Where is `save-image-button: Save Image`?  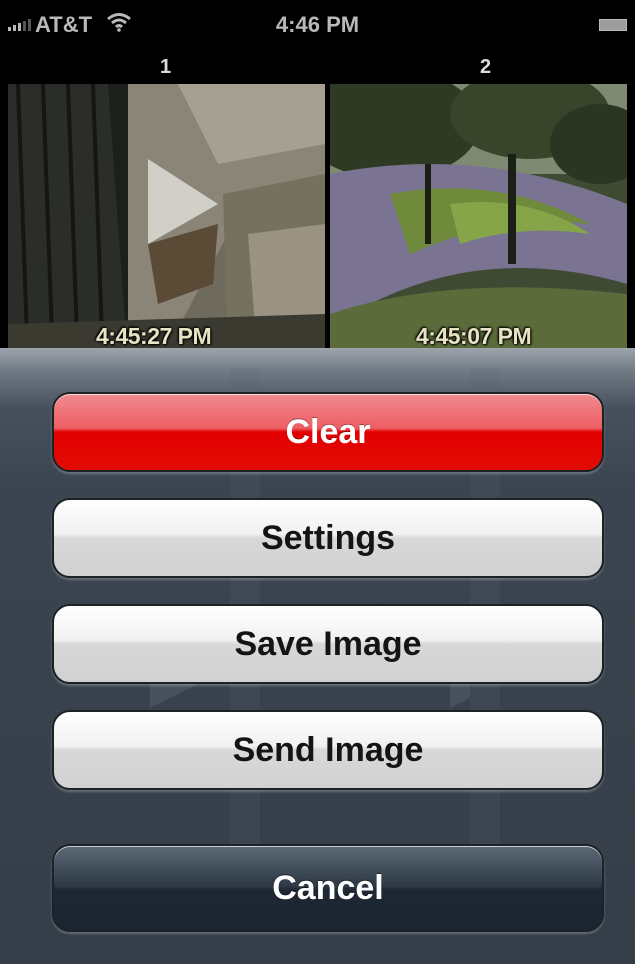
save-image-button: Save Image is located at coordinates (328, 644).